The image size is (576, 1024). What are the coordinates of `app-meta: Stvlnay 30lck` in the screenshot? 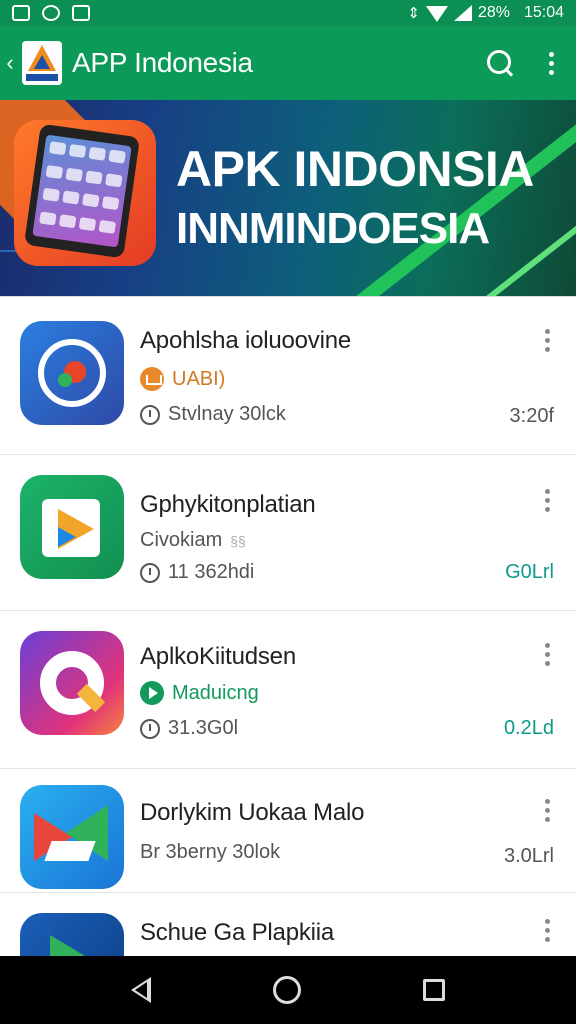 It's located at (213, 414).